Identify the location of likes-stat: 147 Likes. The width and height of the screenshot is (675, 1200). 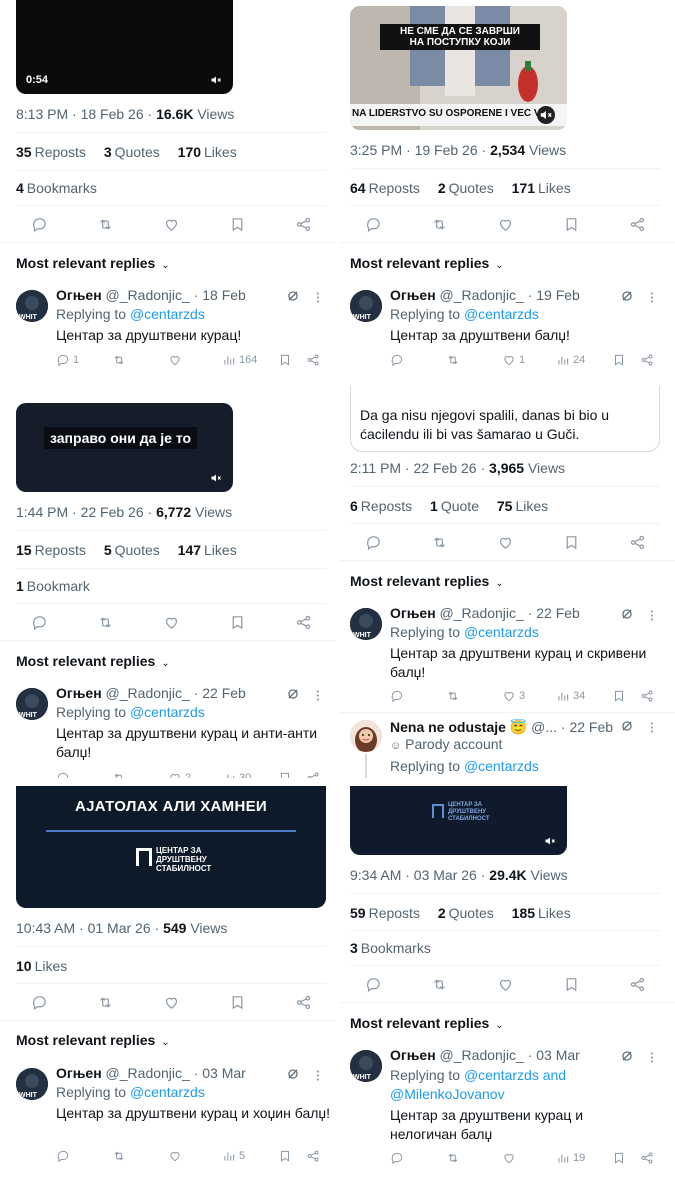
(207, 550).